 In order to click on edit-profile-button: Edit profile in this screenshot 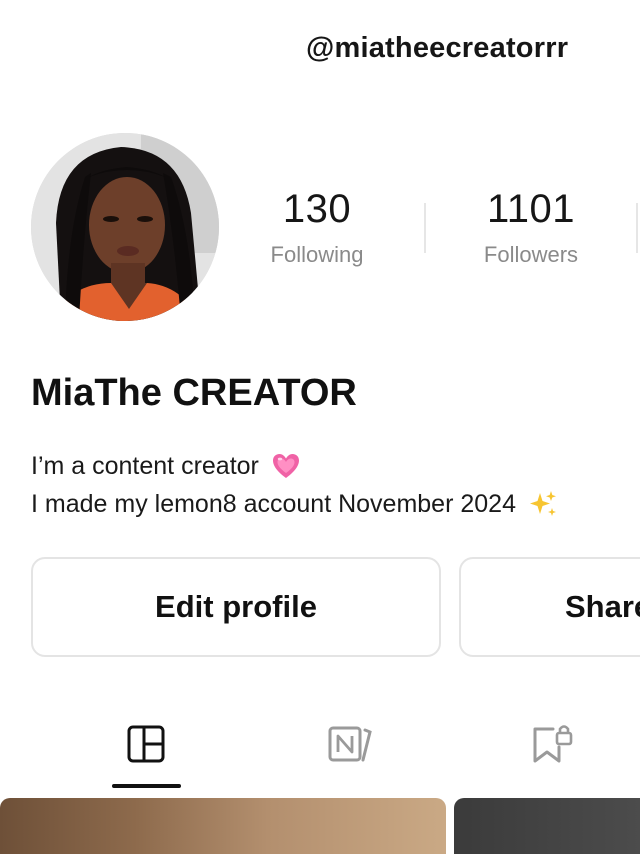, I will do `click(236, 607)`.